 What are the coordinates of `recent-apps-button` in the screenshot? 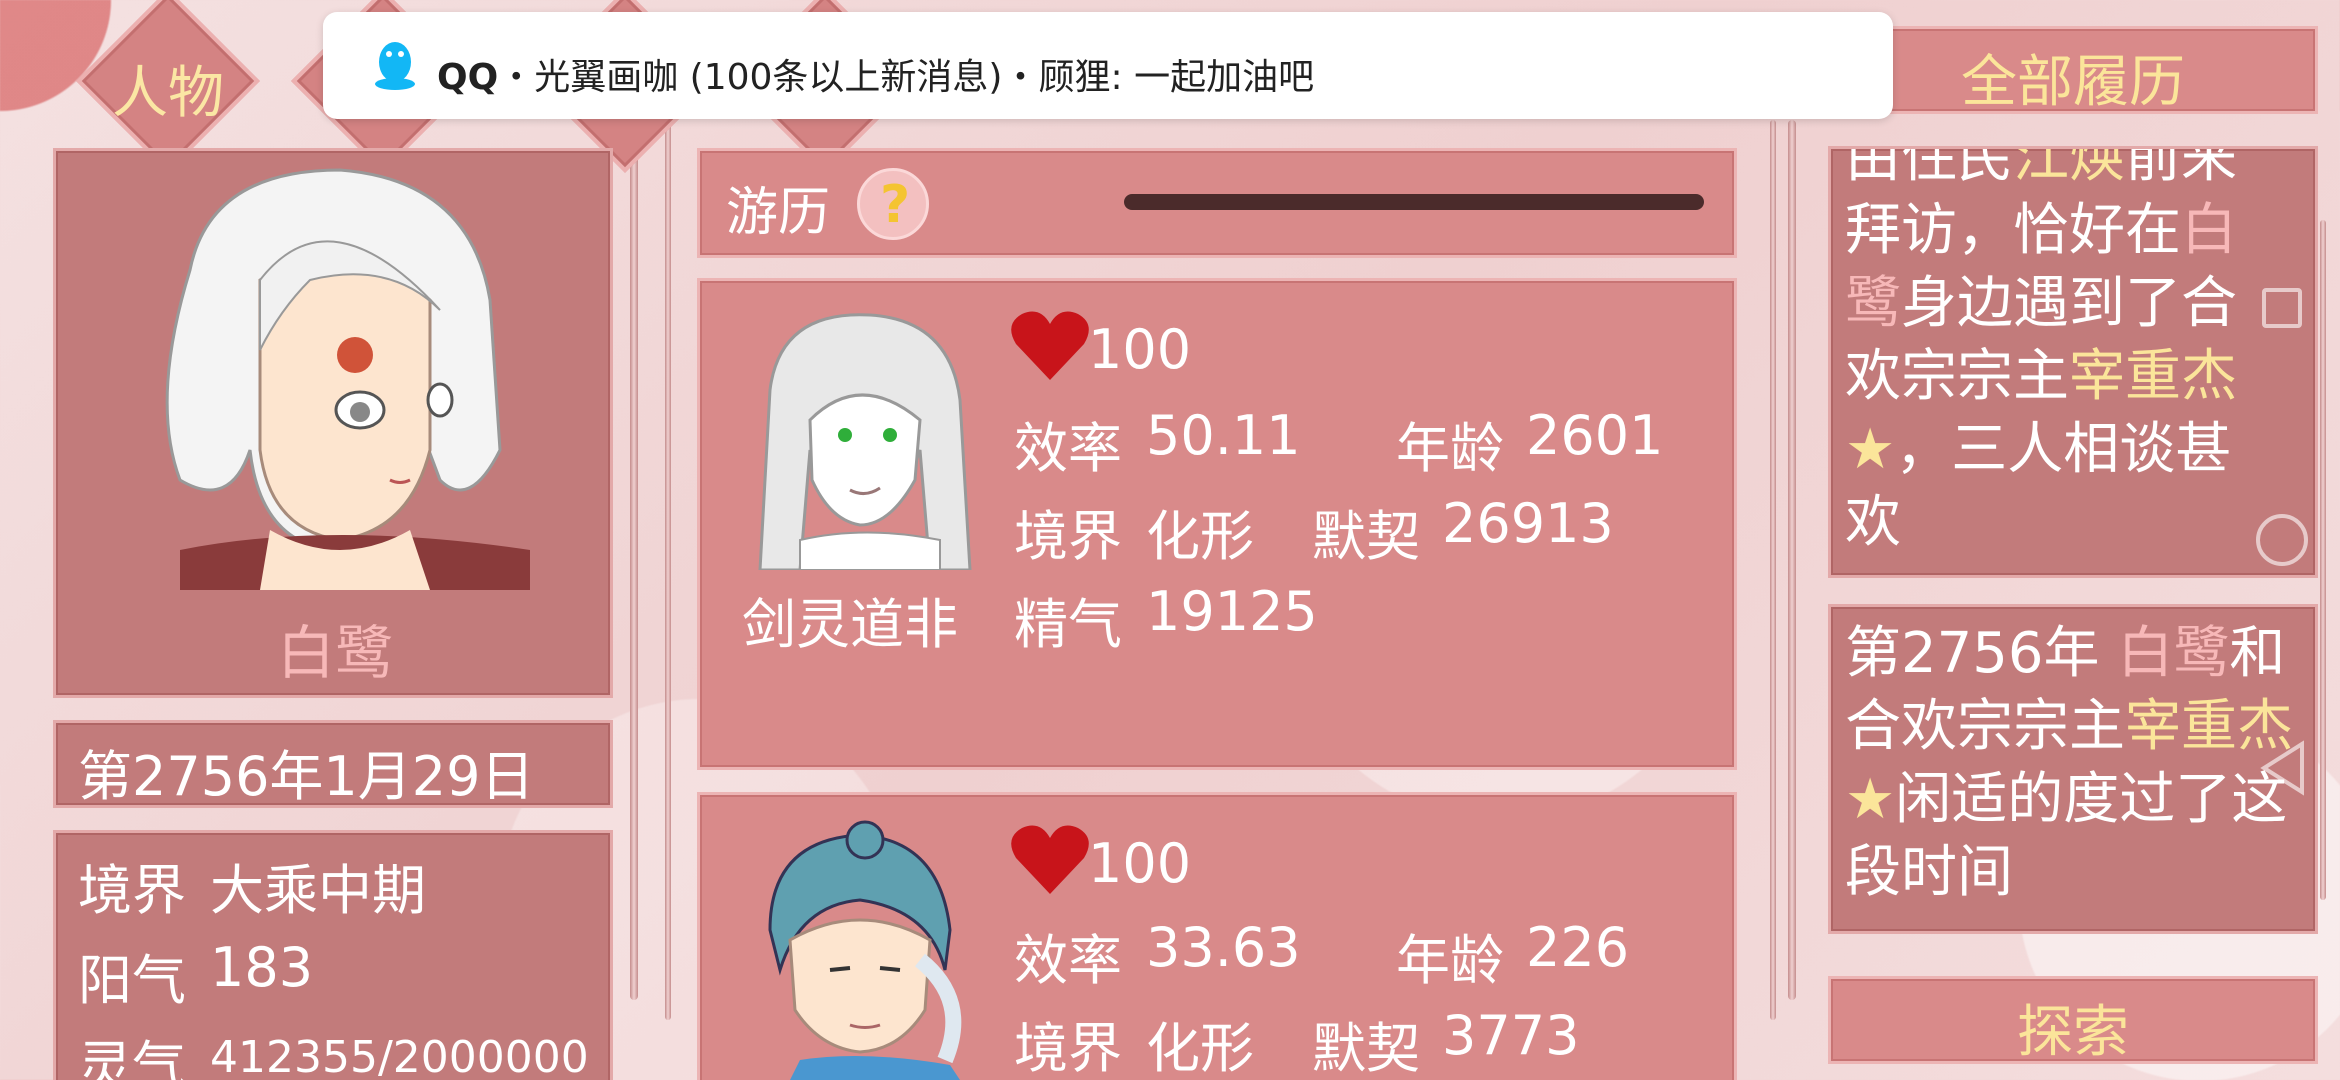 It's located at (2282, 308).